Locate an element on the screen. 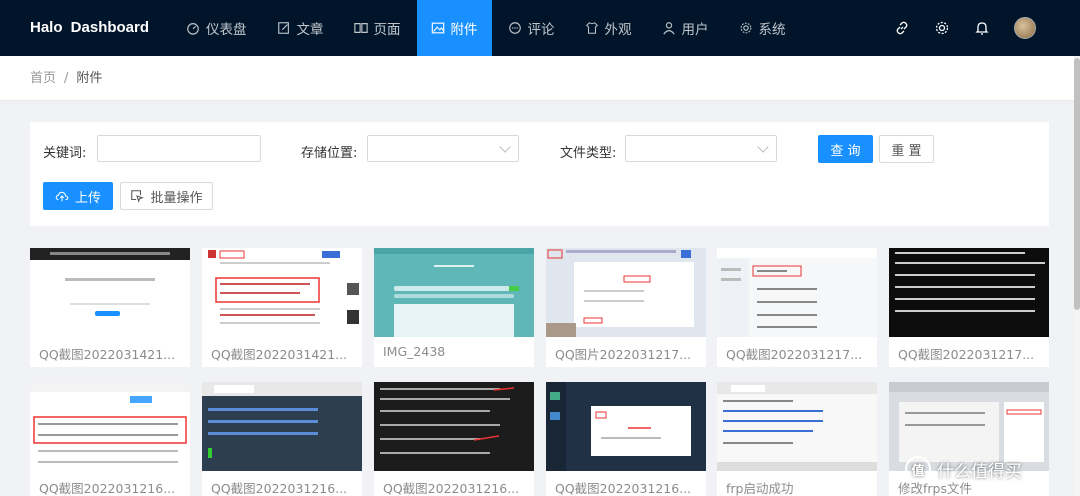  nav-label: 评论 is located at coordinates (541, 30).